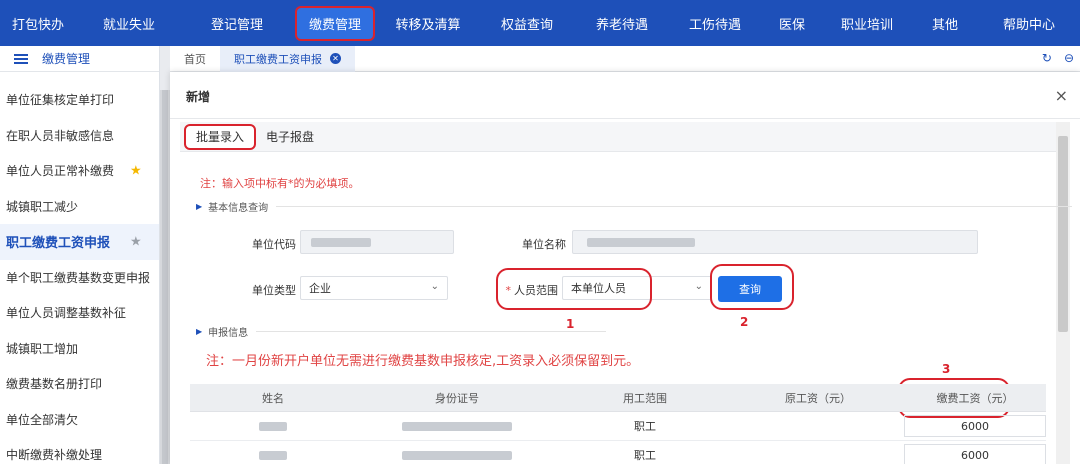 The width and height of the screenshot is (1080, 464). What do you see at coordinates (195, 59) in the screenshot?
I see `tab-home: 首页` at bounding box center [195, 59].